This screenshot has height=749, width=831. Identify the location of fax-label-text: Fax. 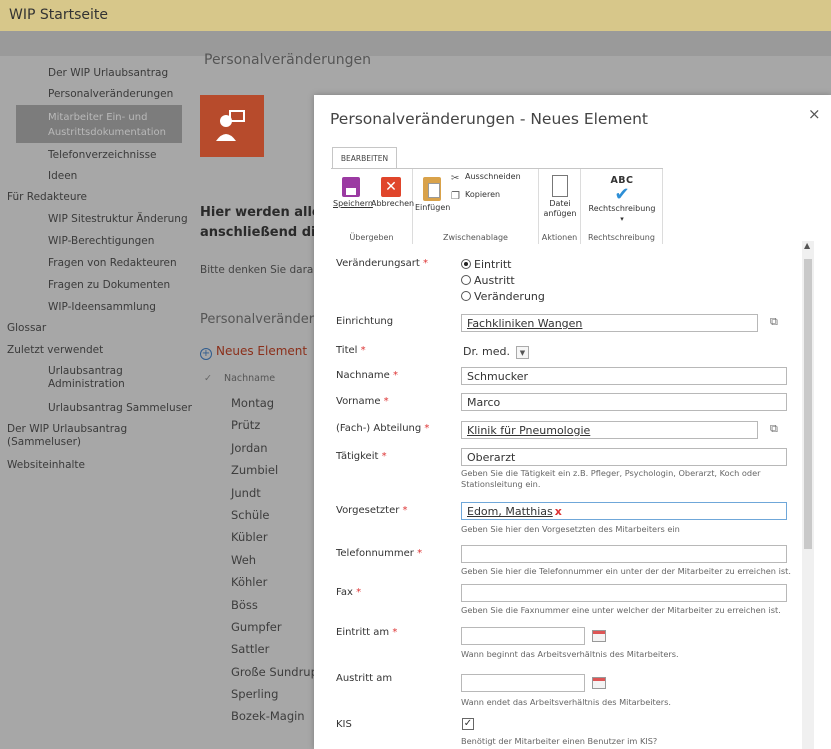
(344, 592).